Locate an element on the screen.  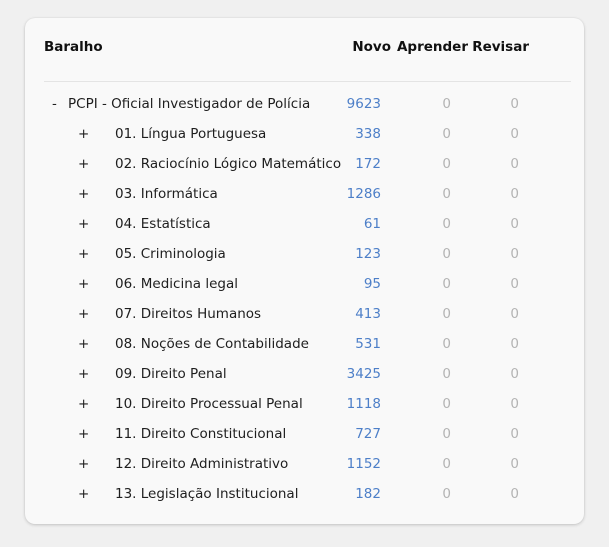
new-count: 95 is located at coordinates (372, 284).